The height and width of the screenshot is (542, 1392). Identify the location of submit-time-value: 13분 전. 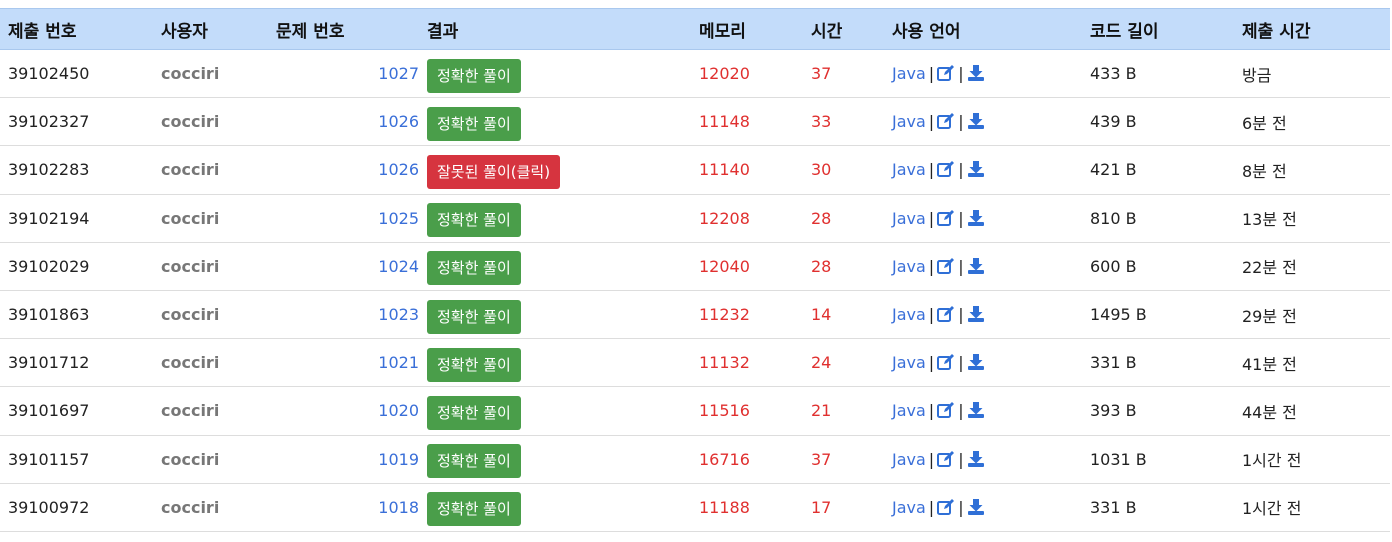
(1269, 219).